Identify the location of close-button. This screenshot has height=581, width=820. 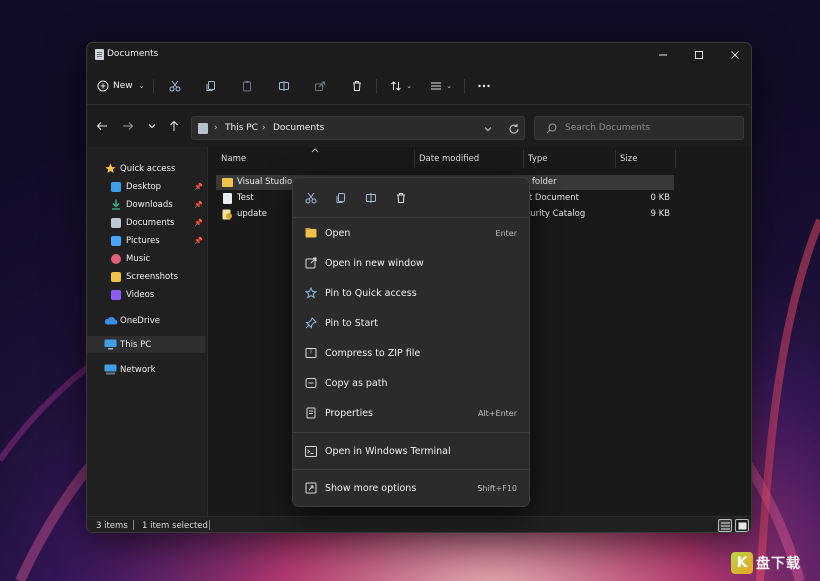
(734, 55).